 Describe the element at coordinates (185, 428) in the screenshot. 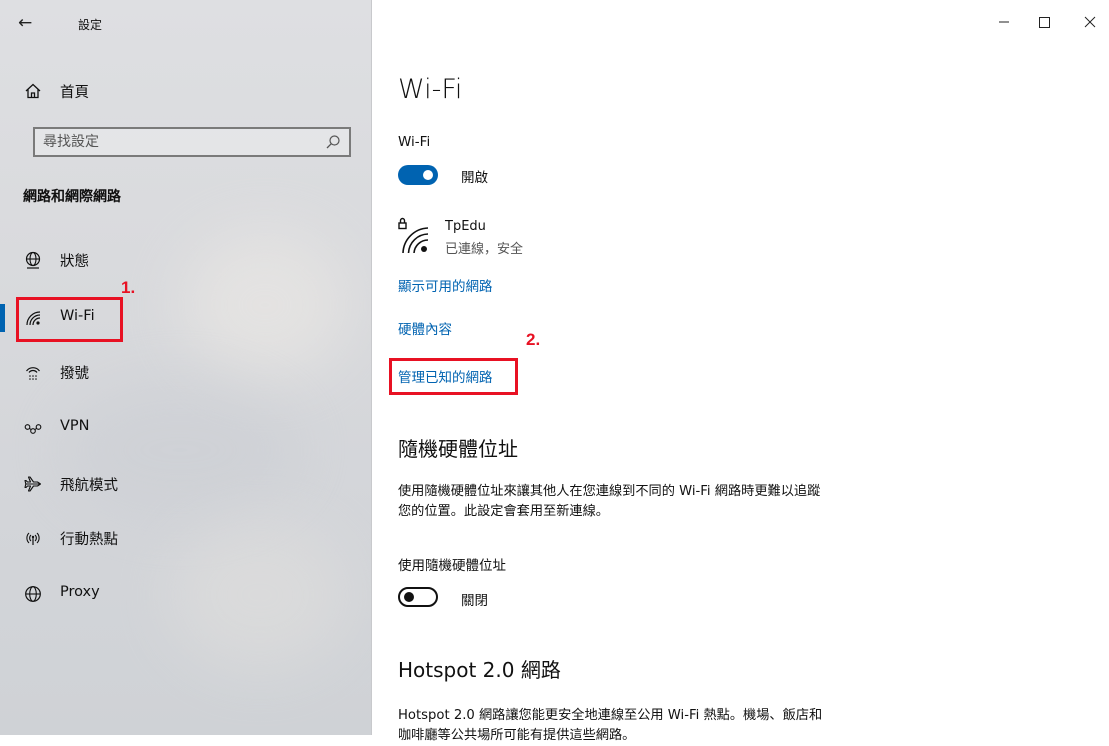

I see `sidebar-item-vpn: VPN` at that location.